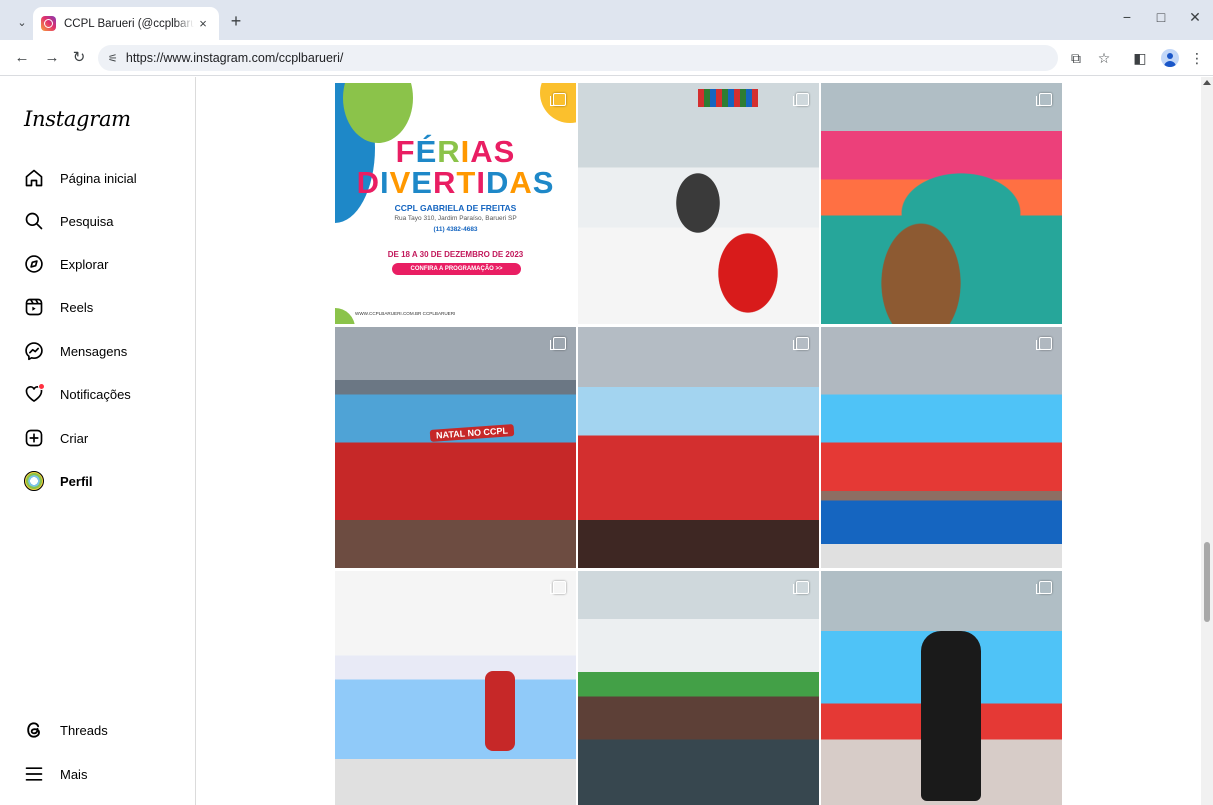  Describe the element at coordinates (94, 351) in the screenshot. I see `nav-messages-label: Mensagens` at that location.